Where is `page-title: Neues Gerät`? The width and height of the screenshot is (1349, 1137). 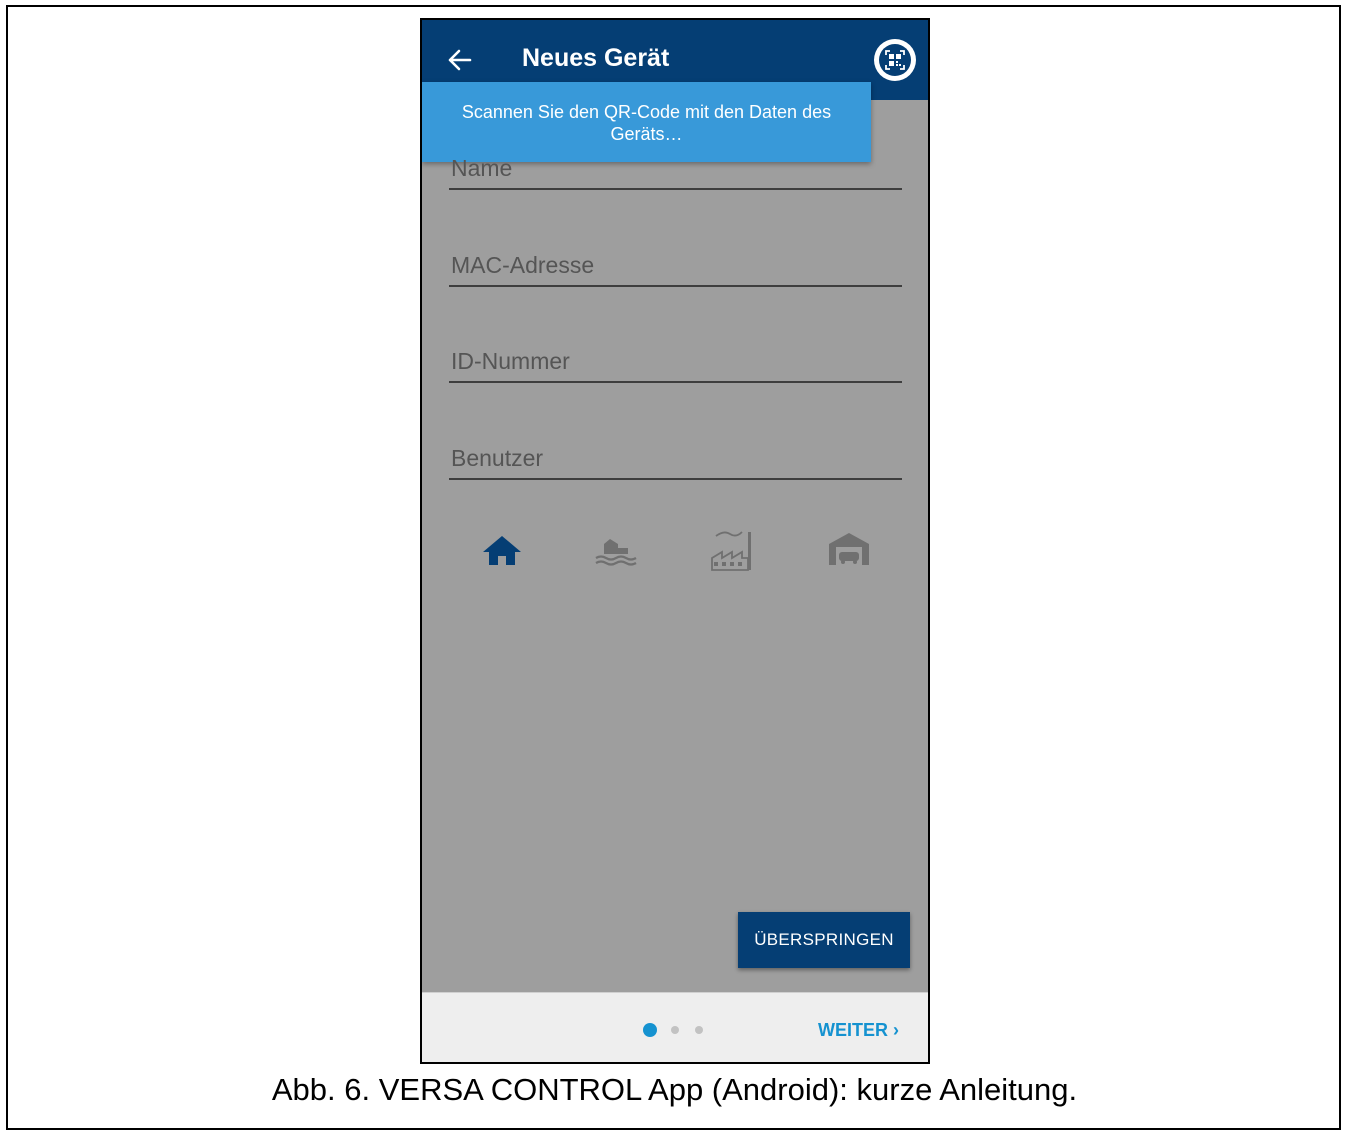
page-title: Neues Gerät is located at coordinates (596, 58).